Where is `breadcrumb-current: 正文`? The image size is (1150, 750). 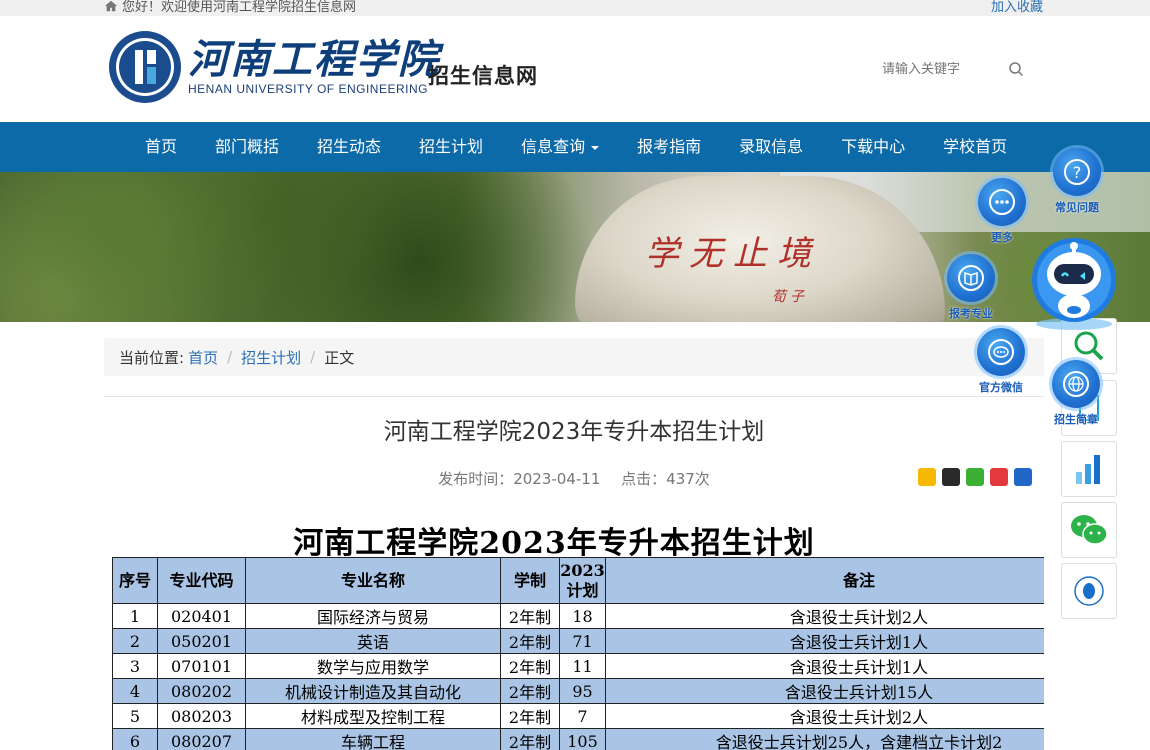 breadcrumb-current: 正文 is located at coordinates (339, 357).